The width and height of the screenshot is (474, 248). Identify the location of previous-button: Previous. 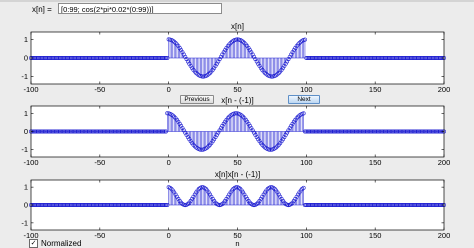
(197, 99).